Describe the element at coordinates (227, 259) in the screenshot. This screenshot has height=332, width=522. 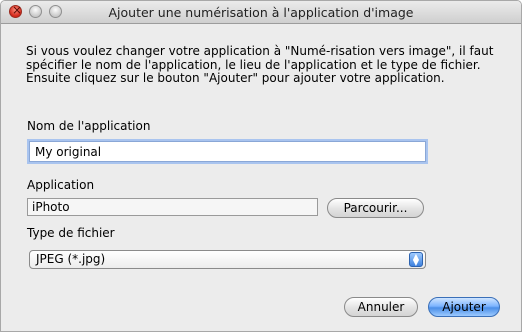
I see `file-type-select: JPEG (*.jpg) ▲ ▼` at that location.